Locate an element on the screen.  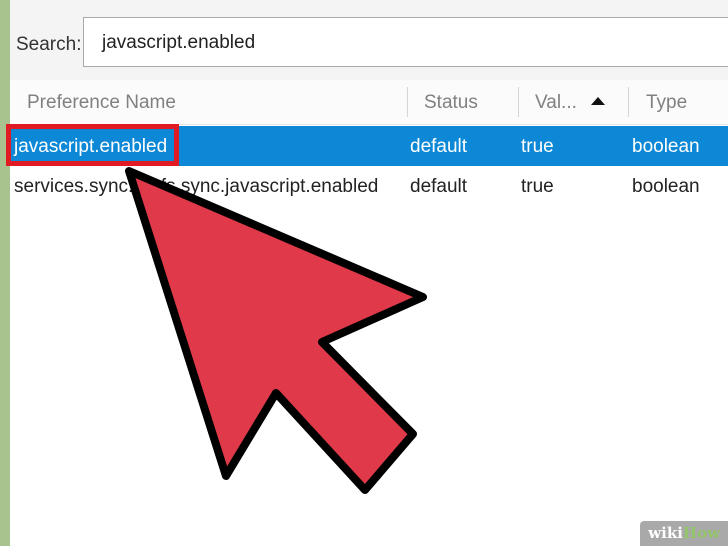
watermark-prefix: wiki is located at coordinates (665, 533).